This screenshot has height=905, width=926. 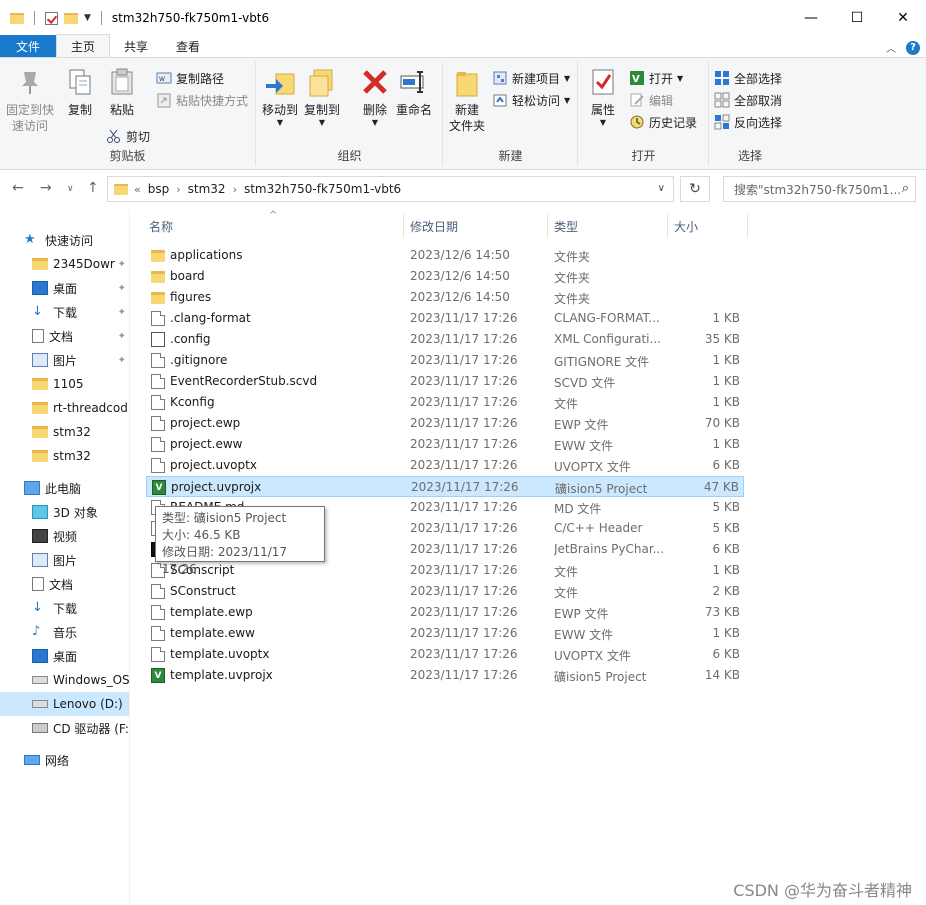 What do you see at coordinates (51, 18) in the screenshot?
I see `properties-icon` at bounding box center [51, 18].